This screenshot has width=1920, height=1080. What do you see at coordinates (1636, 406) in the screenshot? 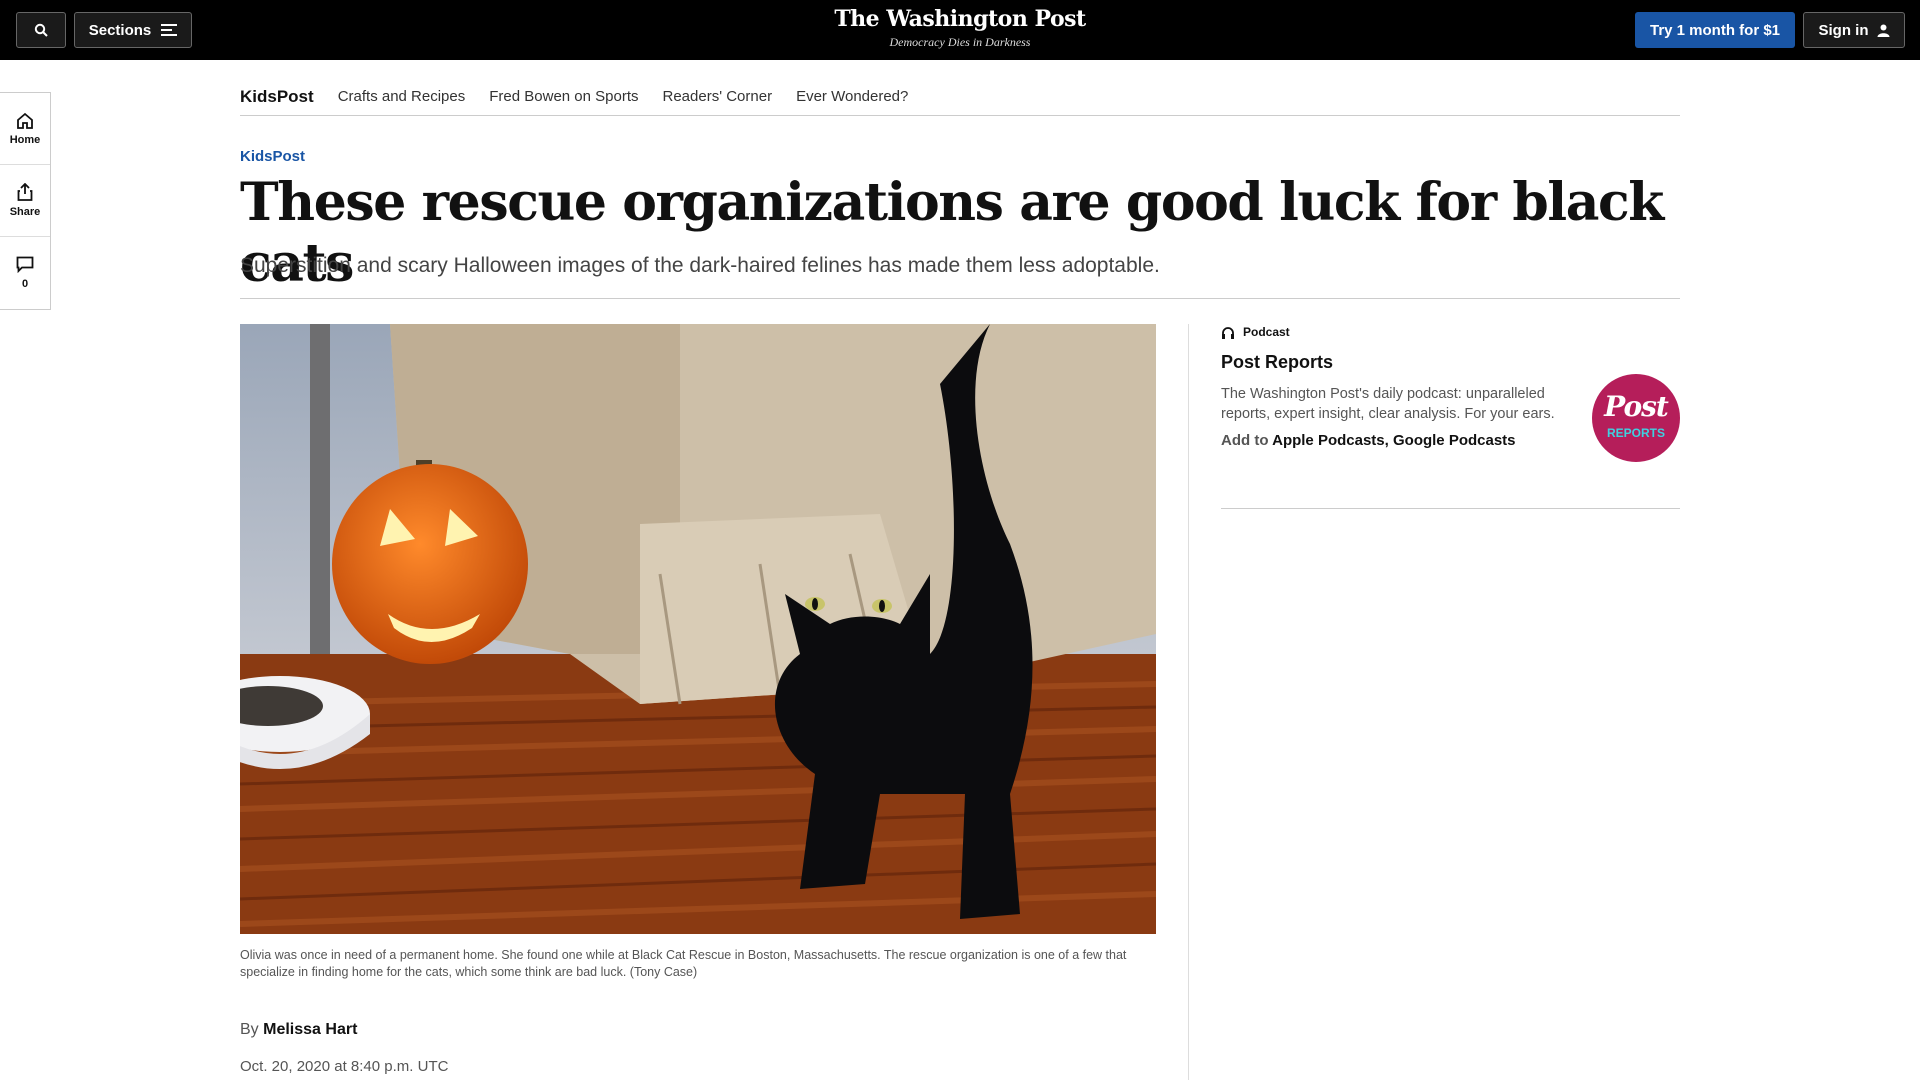
I see `post-reports-logo-text: Post` at bounding box center [1636, 406].